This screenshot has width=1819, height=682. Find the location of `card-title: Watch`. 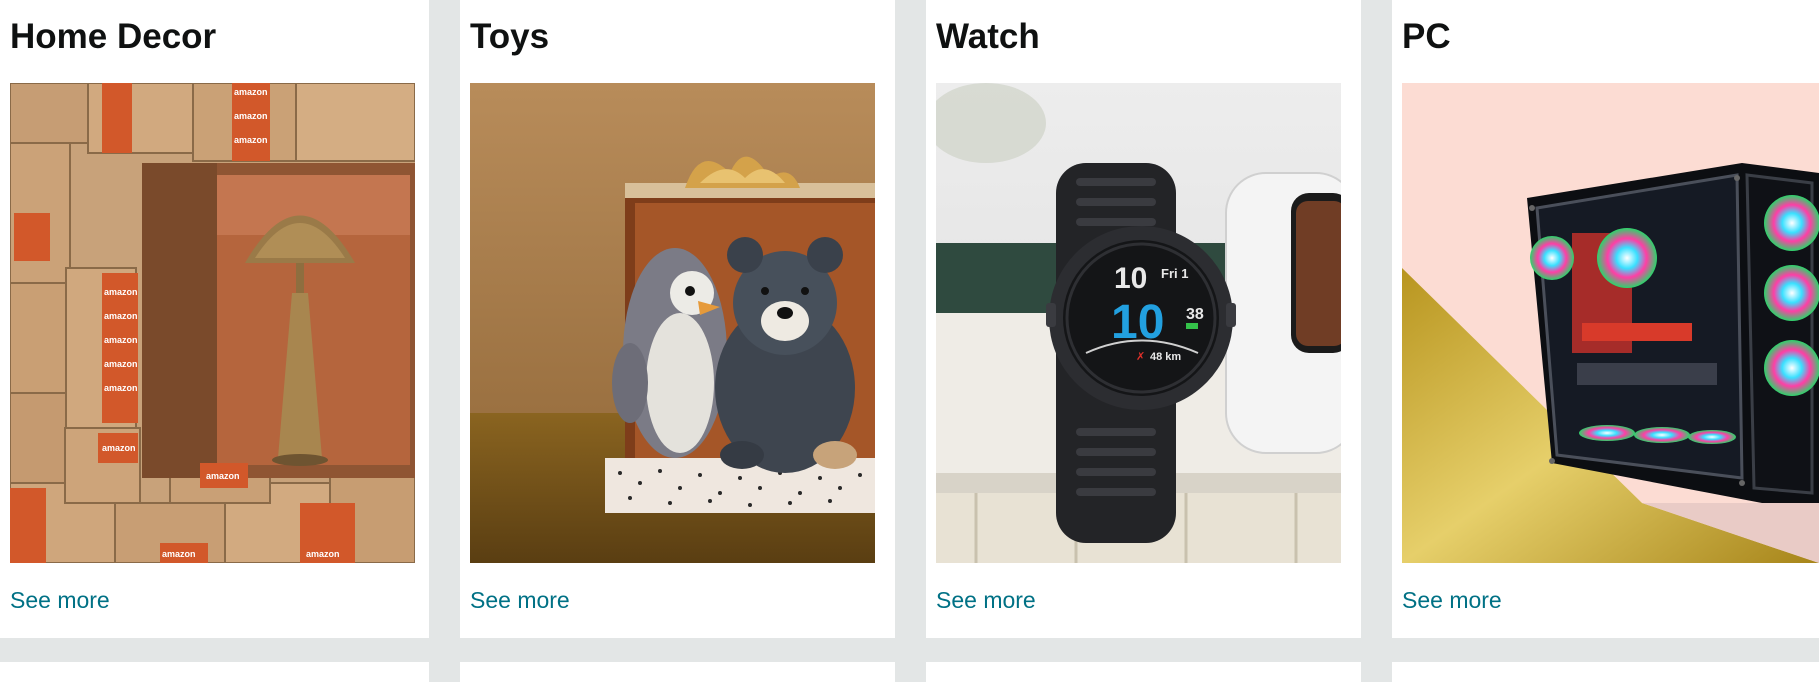

card-title: Watch is located at coordinates (988, 36).